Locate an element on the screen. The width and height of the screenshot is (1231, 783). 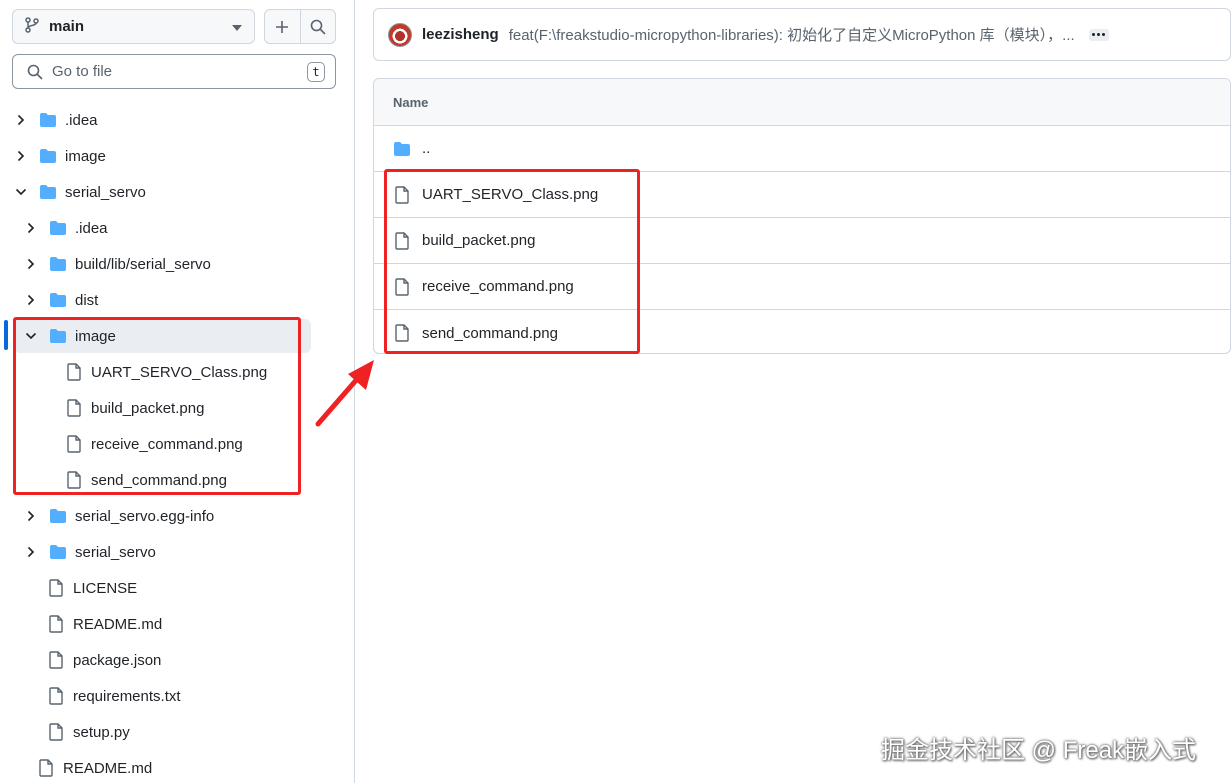
tree-item-label: build/lib/serial_servo is located at coordinates (143, 264).